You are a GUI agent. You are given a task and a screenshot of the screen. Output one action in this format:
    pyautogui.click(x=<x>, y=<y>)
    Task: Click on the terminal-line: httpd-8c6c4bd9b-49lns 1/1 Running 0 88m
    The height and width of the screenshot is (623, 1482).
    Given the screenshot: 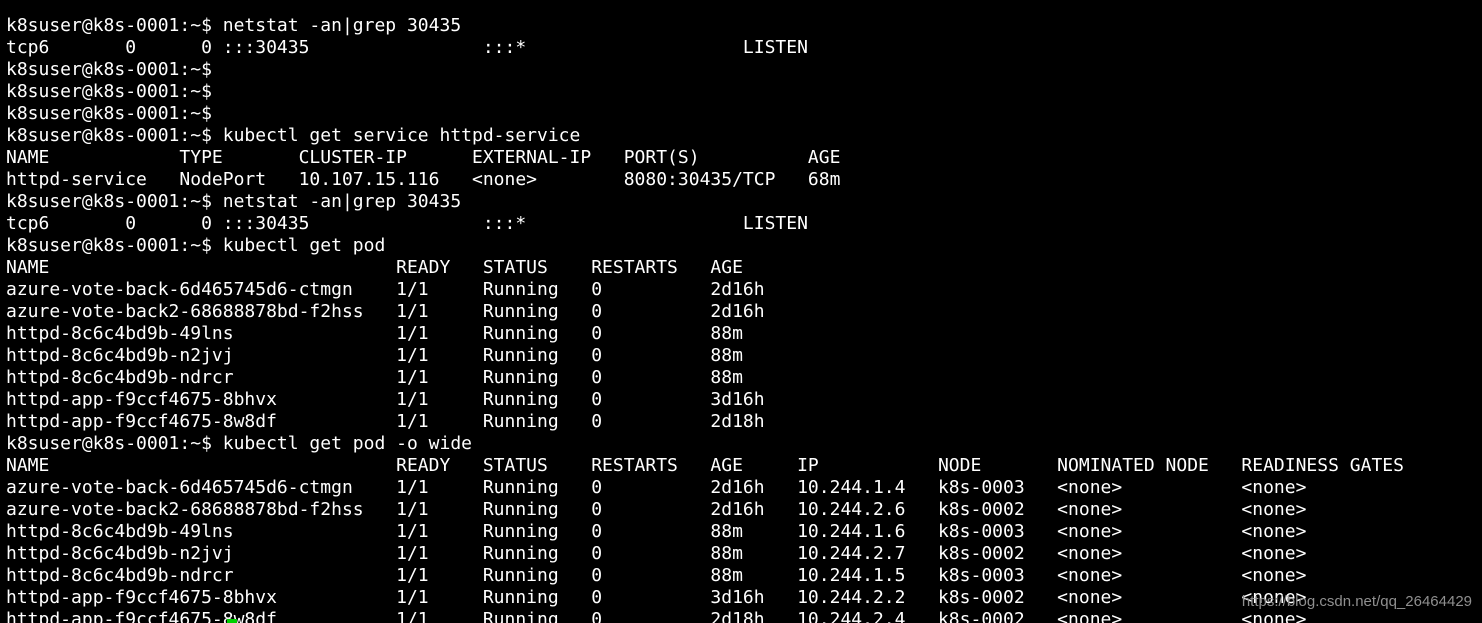 What is the action you would take?
    pyautogui.click(x=374, y=333)
    